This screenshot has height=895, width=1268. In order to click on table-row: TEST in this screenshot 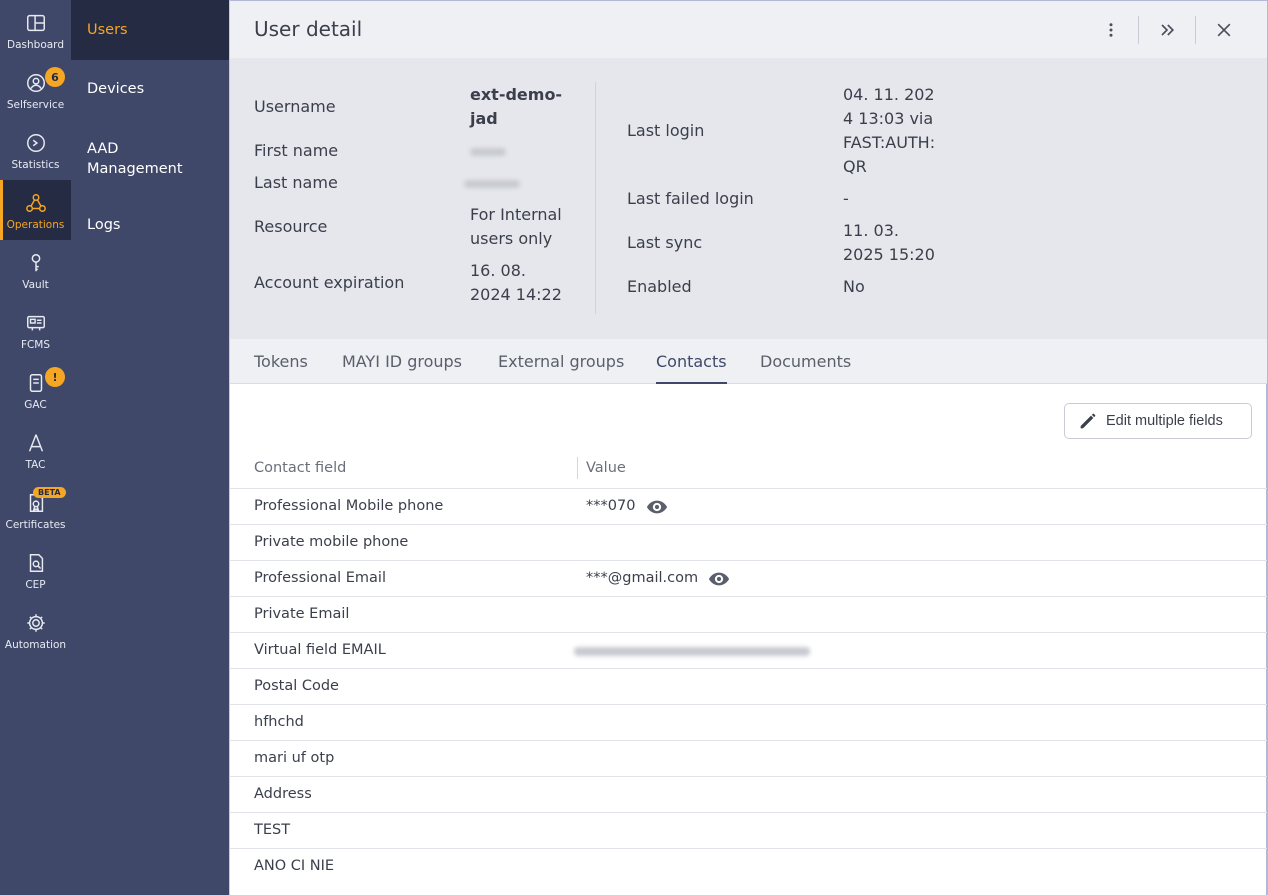, I will do `click(748, 830)`.